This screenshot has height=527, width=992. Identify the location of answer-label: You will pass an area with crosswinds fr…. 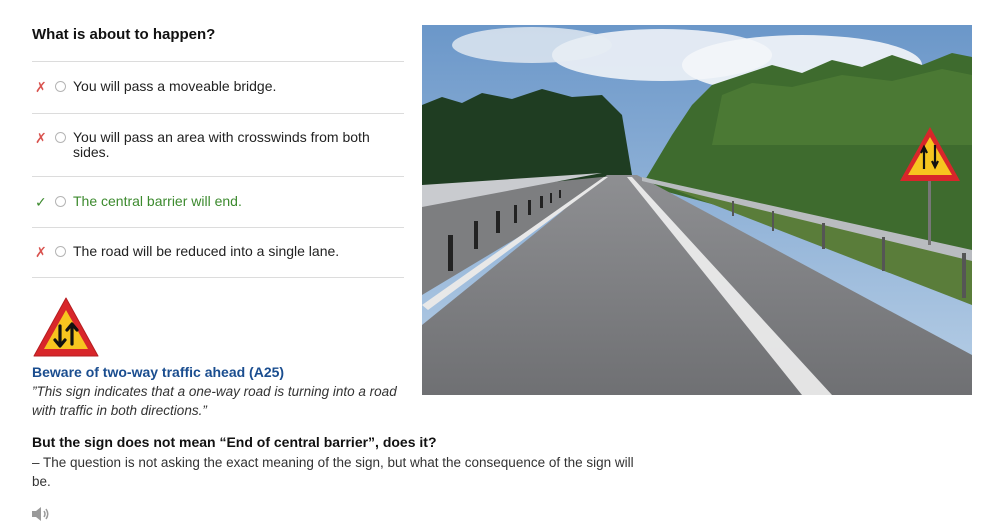
(221, 144).